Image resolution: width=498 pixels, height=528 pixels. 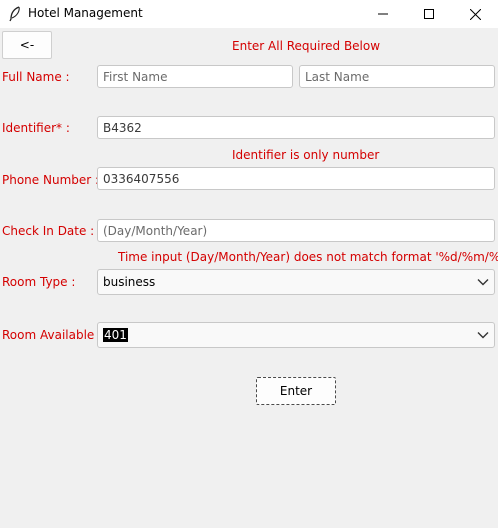 I want to click on room-type-label: Room Type :, so click(x=39, y=282).